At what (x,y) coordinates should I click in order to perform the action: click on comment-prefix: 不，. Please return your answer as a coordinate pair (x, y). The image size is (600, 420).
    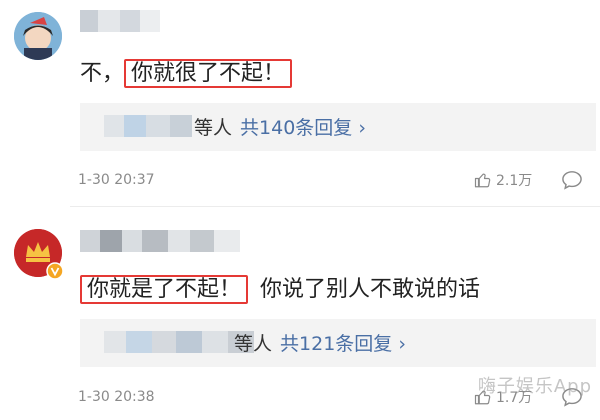
    Looking at the image, I should click on (102, 73).